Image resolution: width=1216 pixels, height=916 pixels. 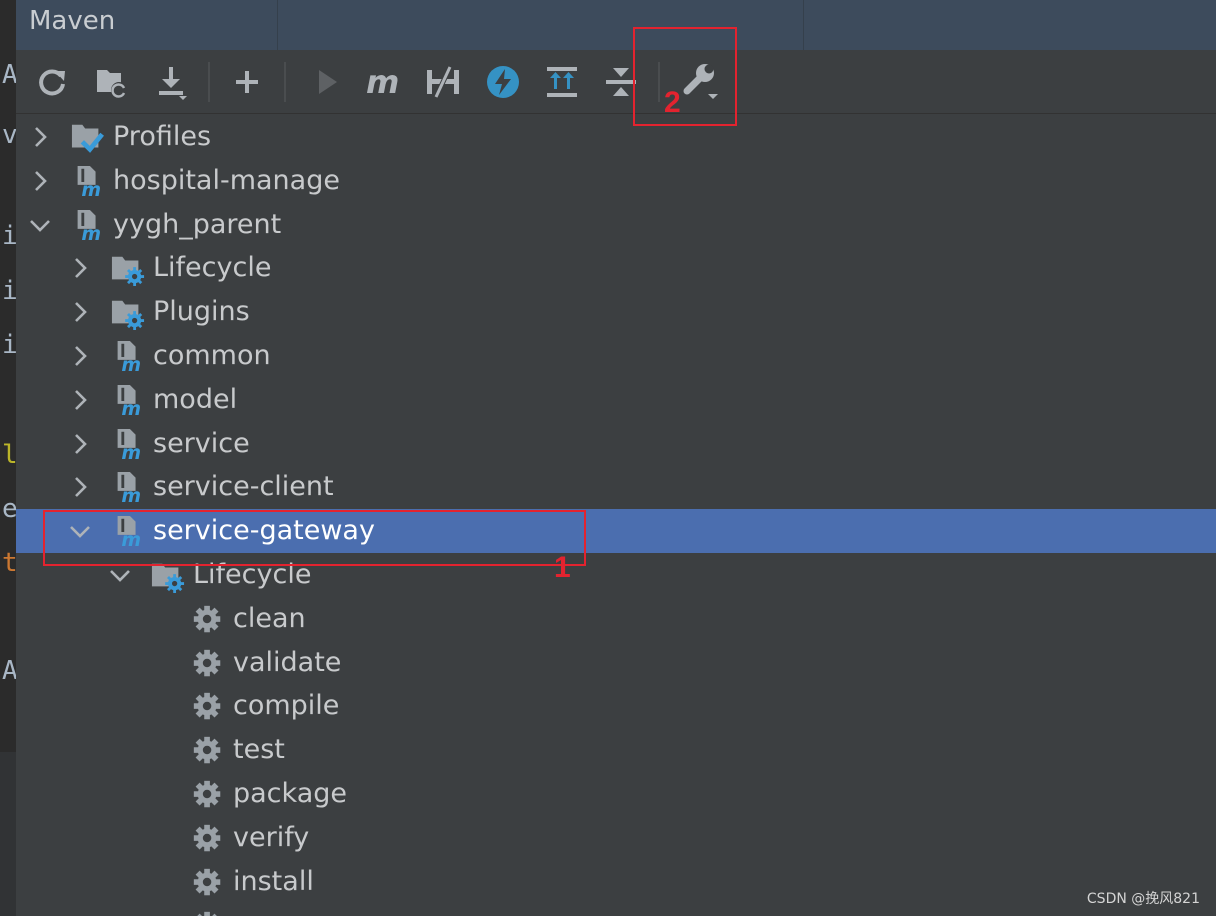 I want to click on folder-refresh-icon, so click(x=112, y=84).